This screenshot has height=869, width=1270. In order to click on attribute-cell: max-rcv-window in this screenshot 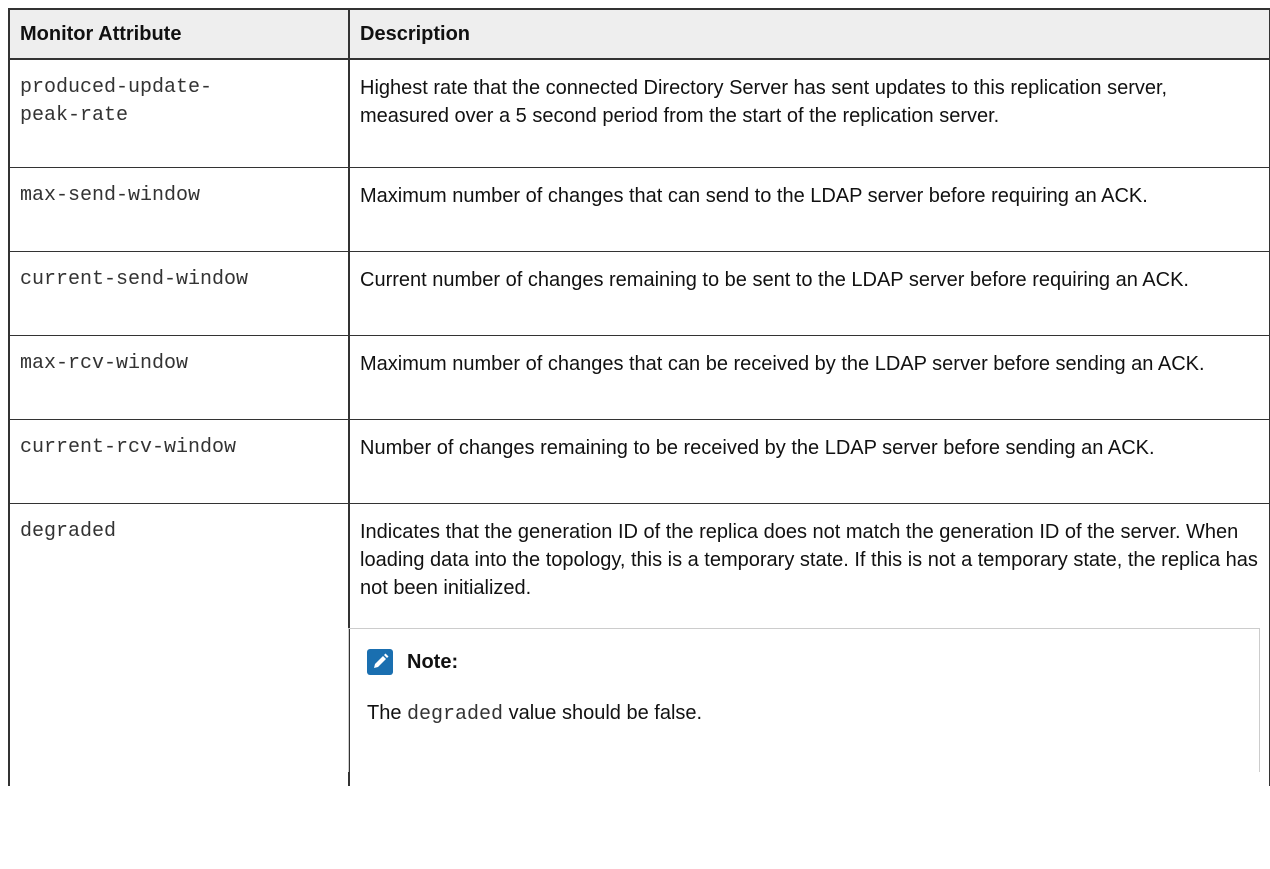, I will do `click(179, 377)`.